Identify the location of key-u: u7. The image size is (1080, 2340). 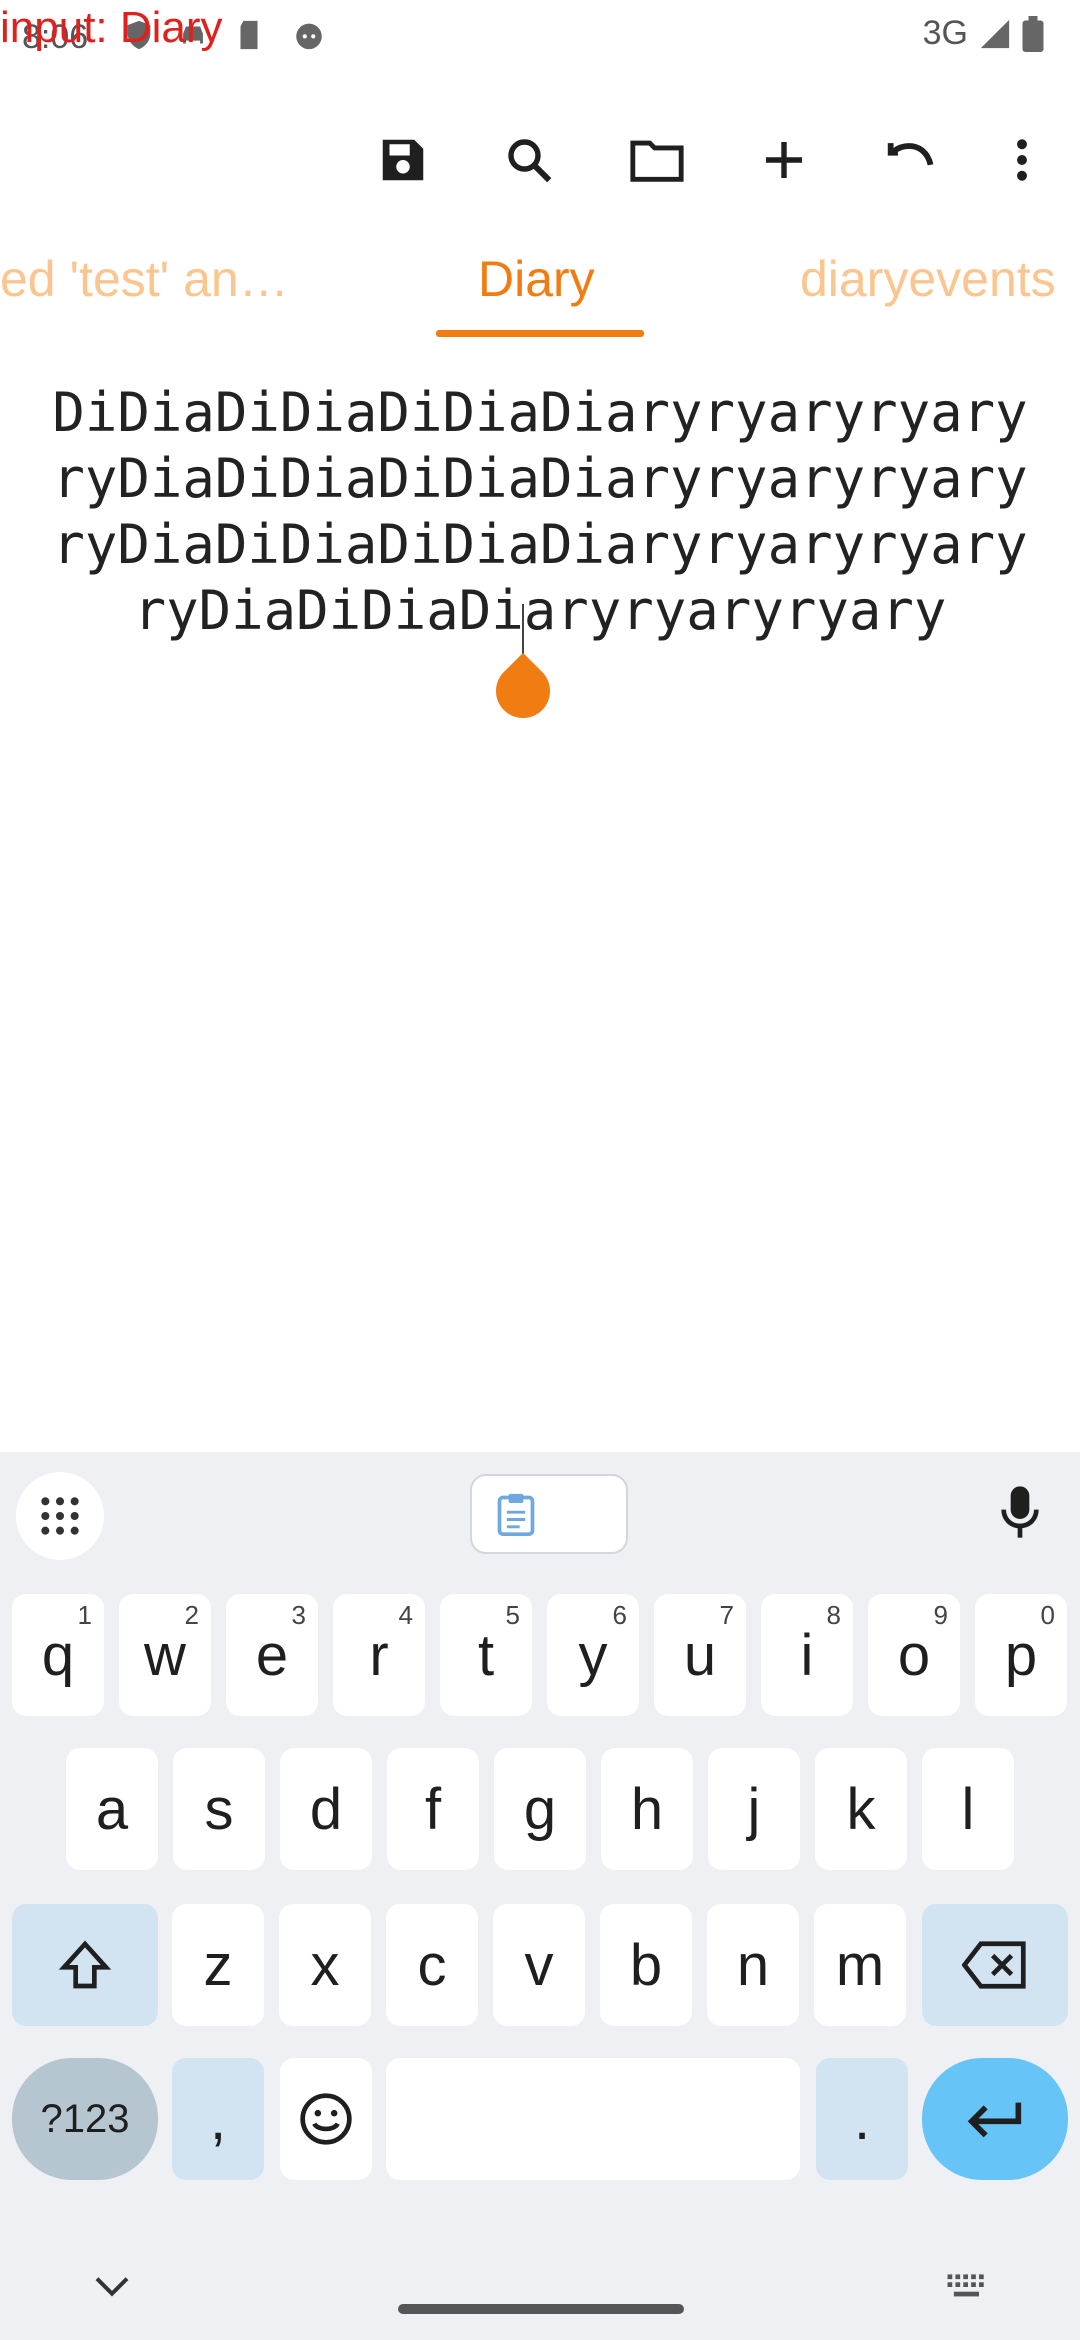
(700, 1655).